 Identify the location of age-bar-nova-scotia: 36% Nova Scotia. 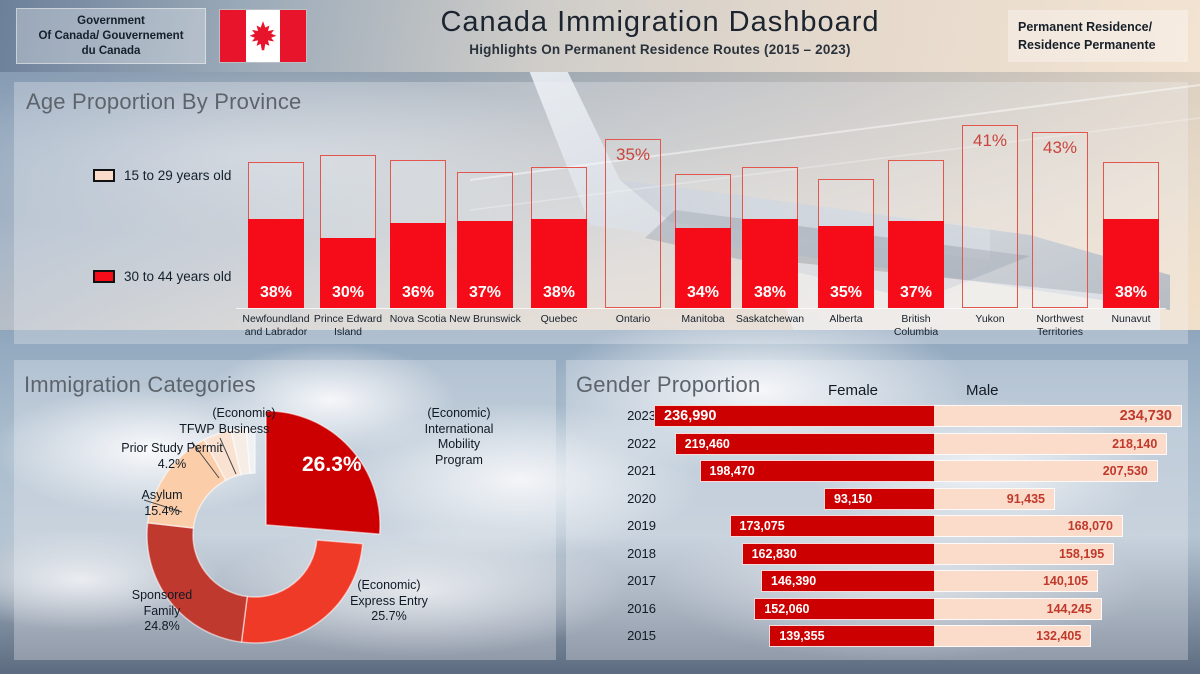
(418, 242).